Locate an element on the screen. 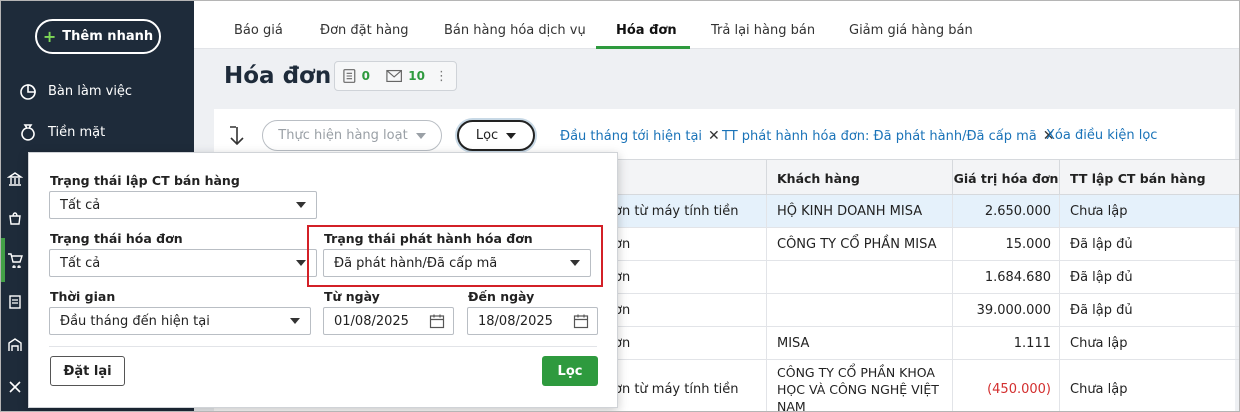 Image resolution: width=1240 pixels, height=412 pixels. customer-line: NAM is located at coordinates (791, 405).